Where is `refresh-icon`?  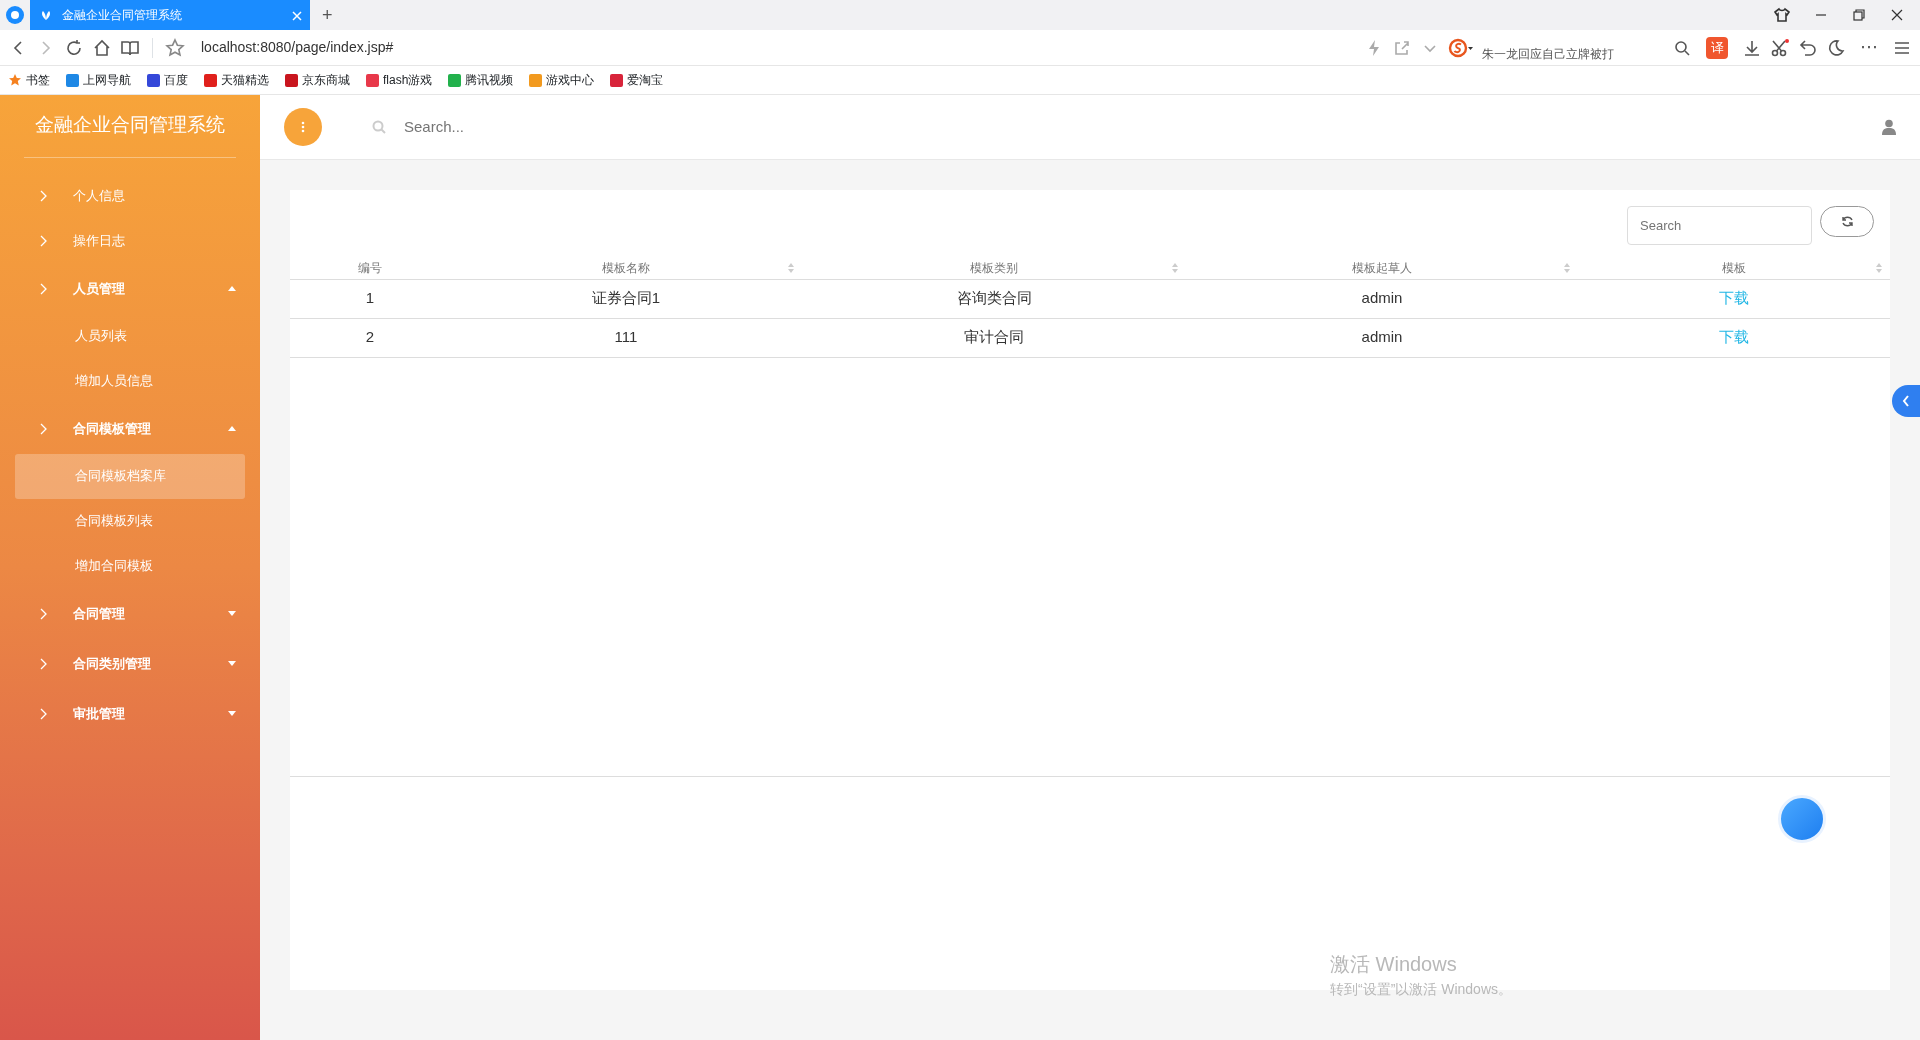
refresh-icon is located at coordinates (1847, 221).